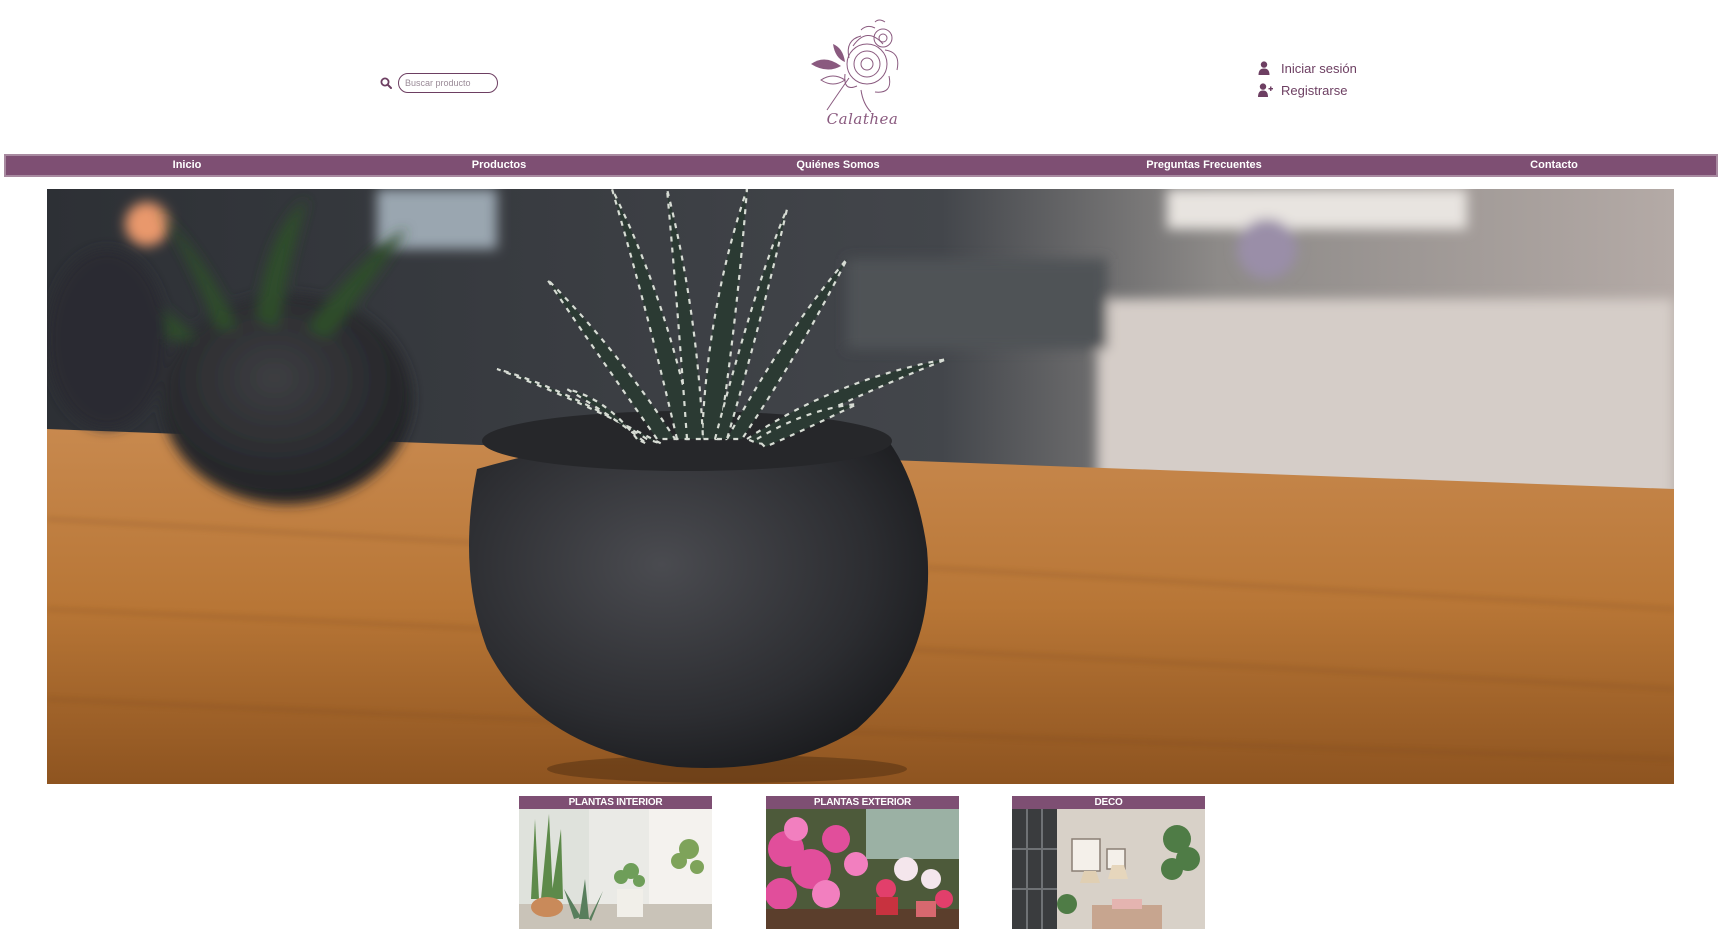 Image resolution: width=1722 pixels, height=929 pixels. I want to click on register-link: Registrarse, so click(1307, 90).